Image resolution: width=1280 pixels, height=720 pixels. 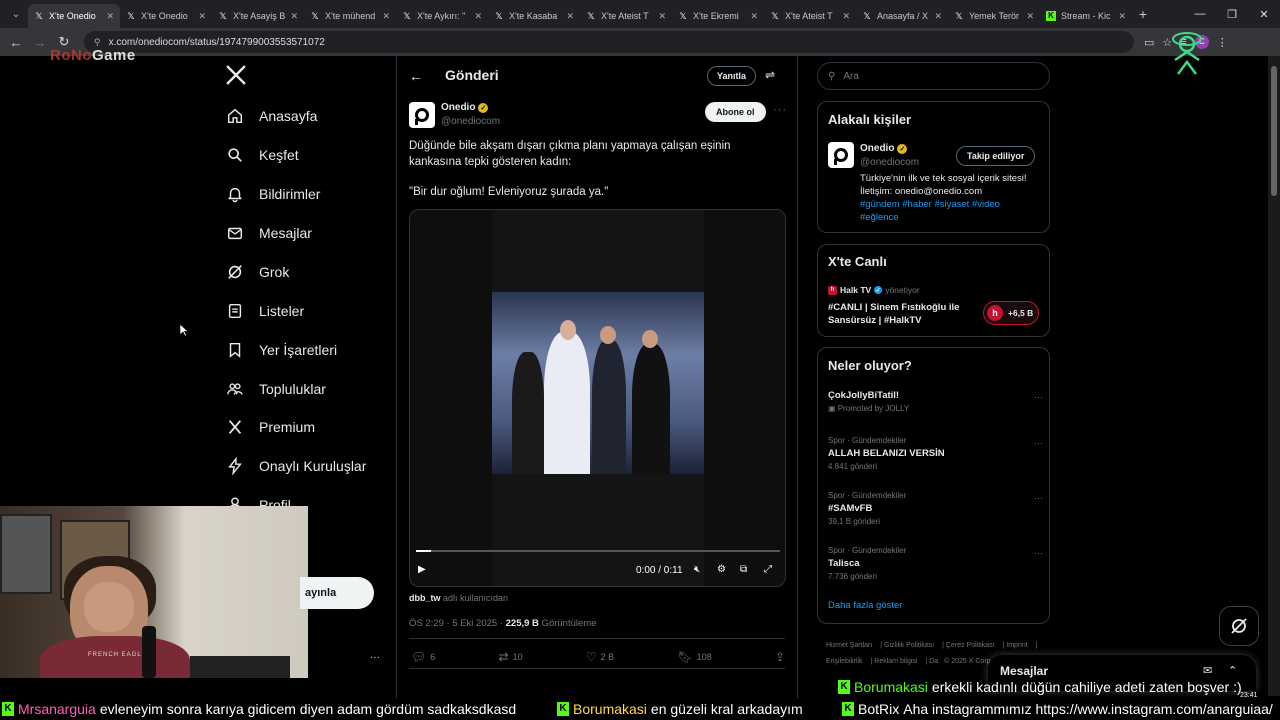 What do you see at coordinates (935, 401) in the screenshot?
I see `trend-promoted: ÇokJollyBiTatil! ▣ Promoted by JOLLY ···` at bounding box center [935, 401].